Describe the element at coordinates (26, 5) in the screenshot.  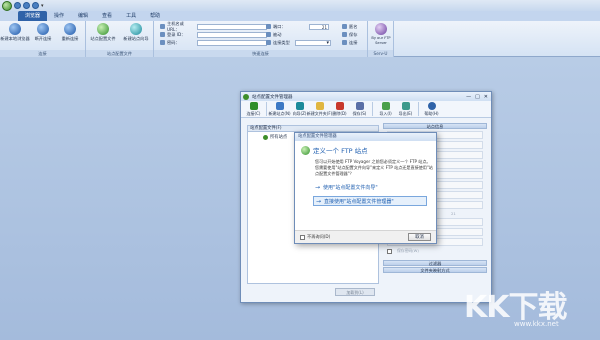
I see `forward-icon` at that location.